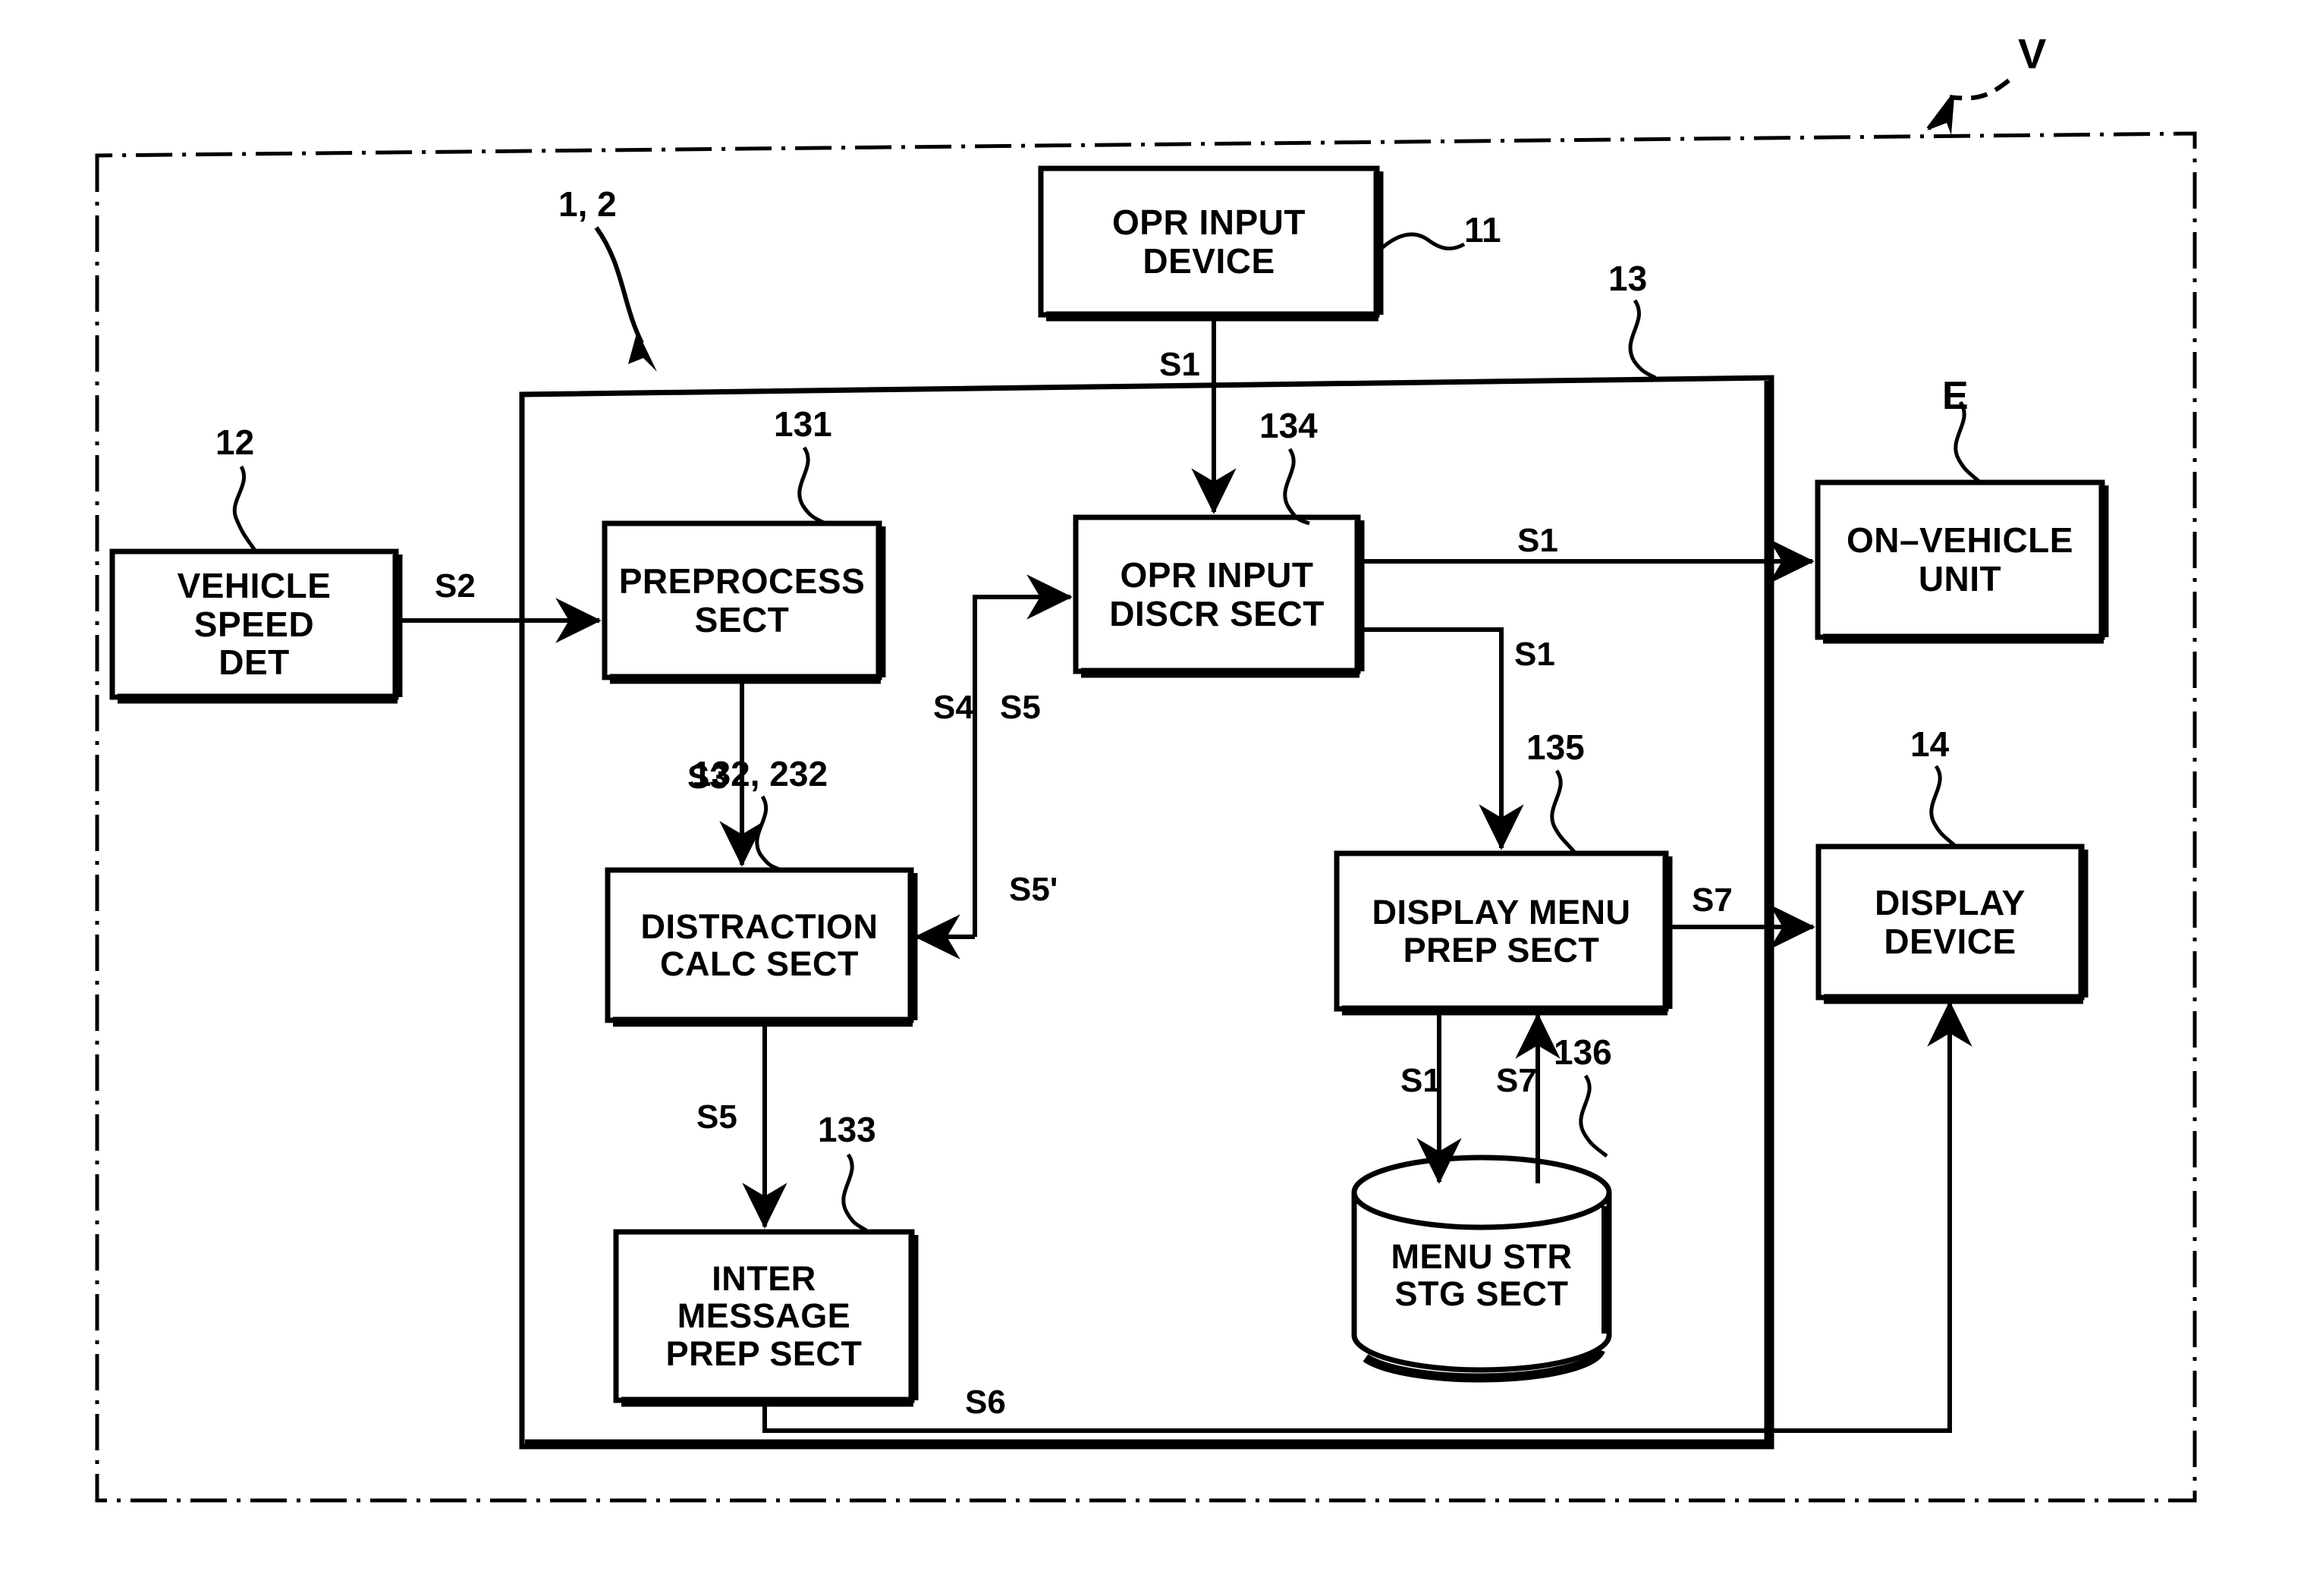 The width and height of the screenshot is (2304, 1596). Describe the element at coordinates (235, 442) in the screenshot. I see `ref-label-12: 12` at that location.